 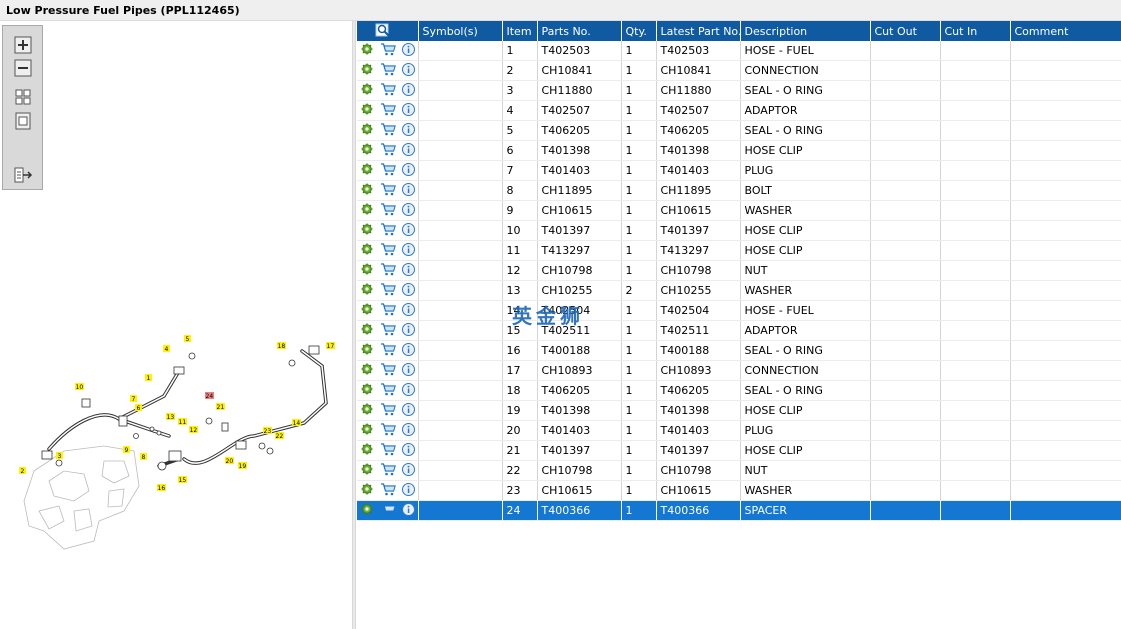 I want to click on search-parts-icon, so click(x=383, y=31).